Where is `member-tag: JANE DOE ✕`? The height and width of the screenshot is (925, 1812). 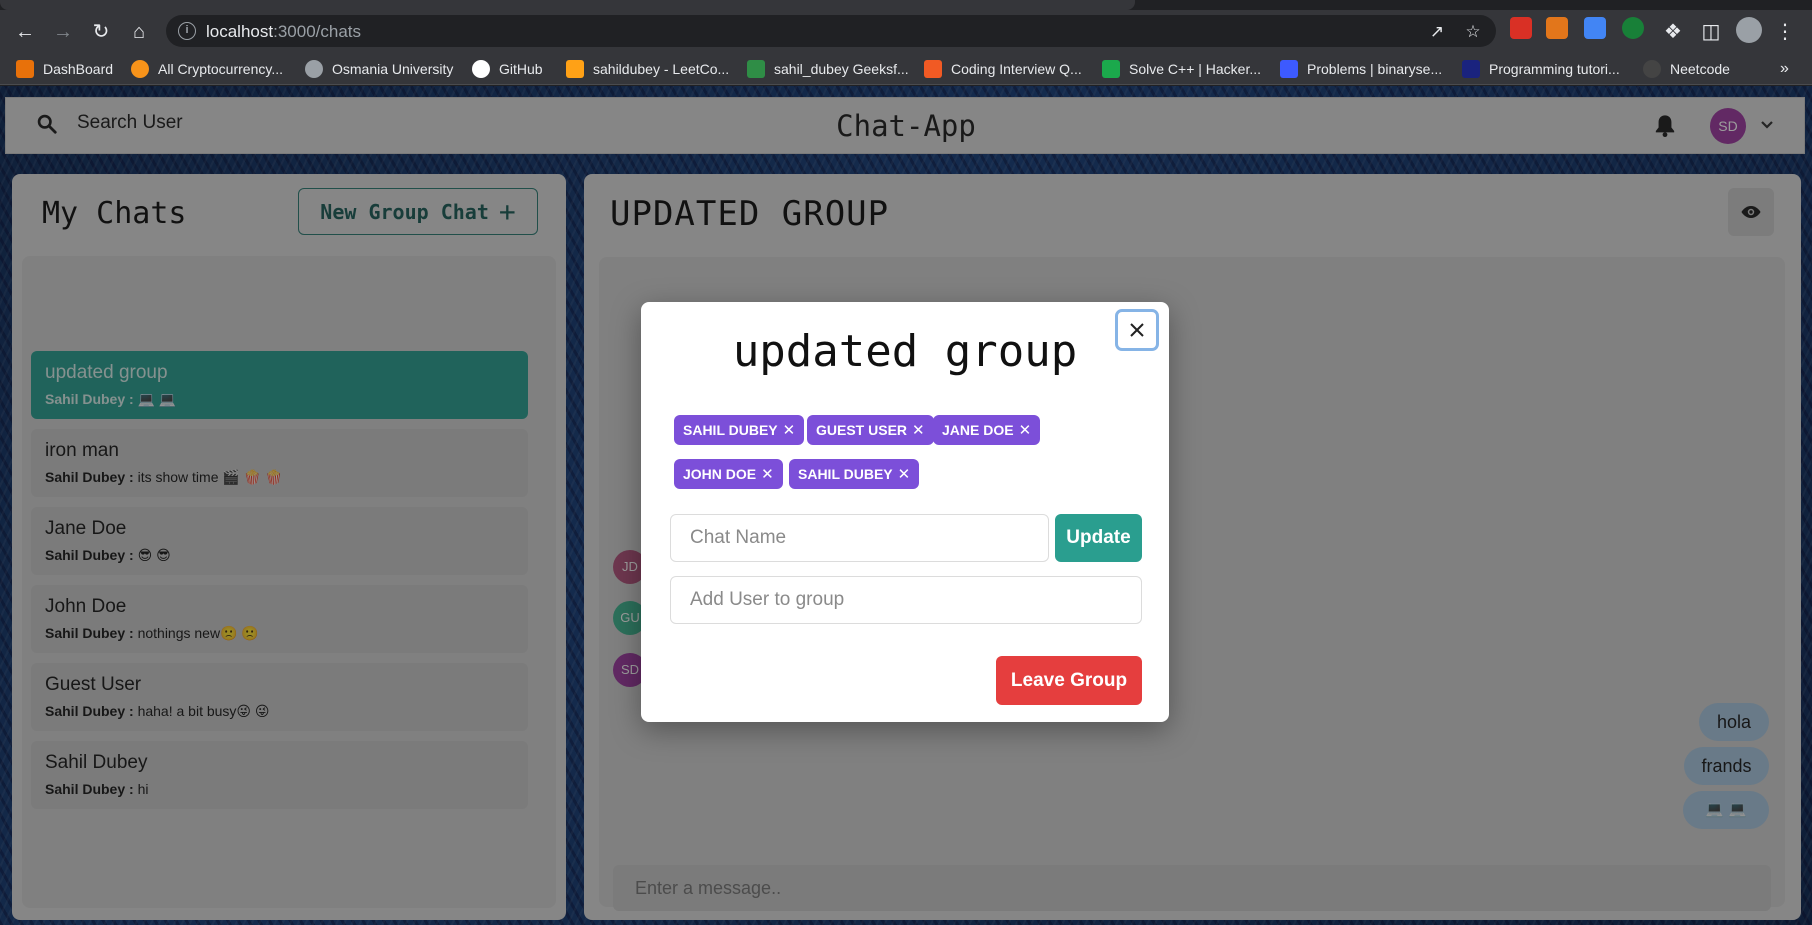 member-tag: JANE DOE ✕ is located at coordinates (987, 430).